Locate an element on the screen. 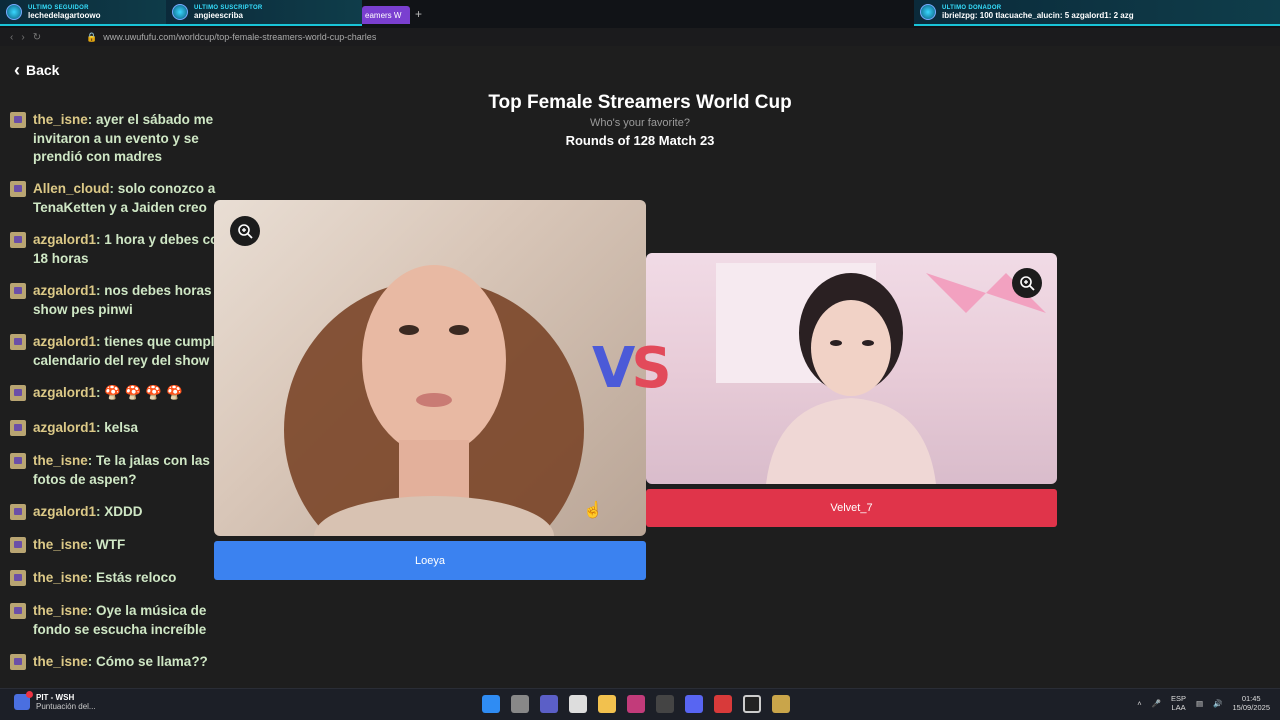 This screenshot has width=1280, height=720. windows-start-icon is located at coordinates (491, 704).